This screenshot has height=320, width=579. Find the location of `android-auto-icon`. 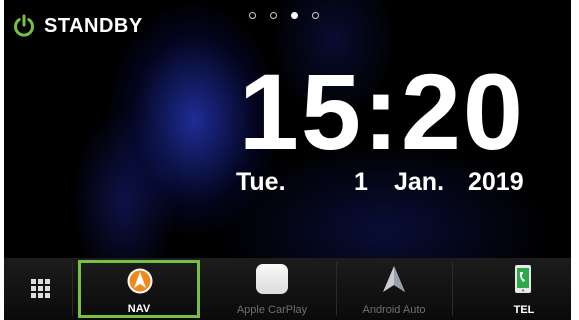

android-auto-icon is located at coordinates (394, 279).